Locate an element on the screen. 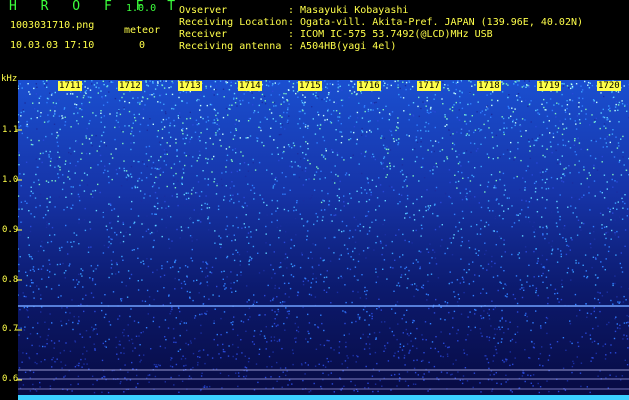  time-mark-1714: 1714 is located at coordinates (250, 86).